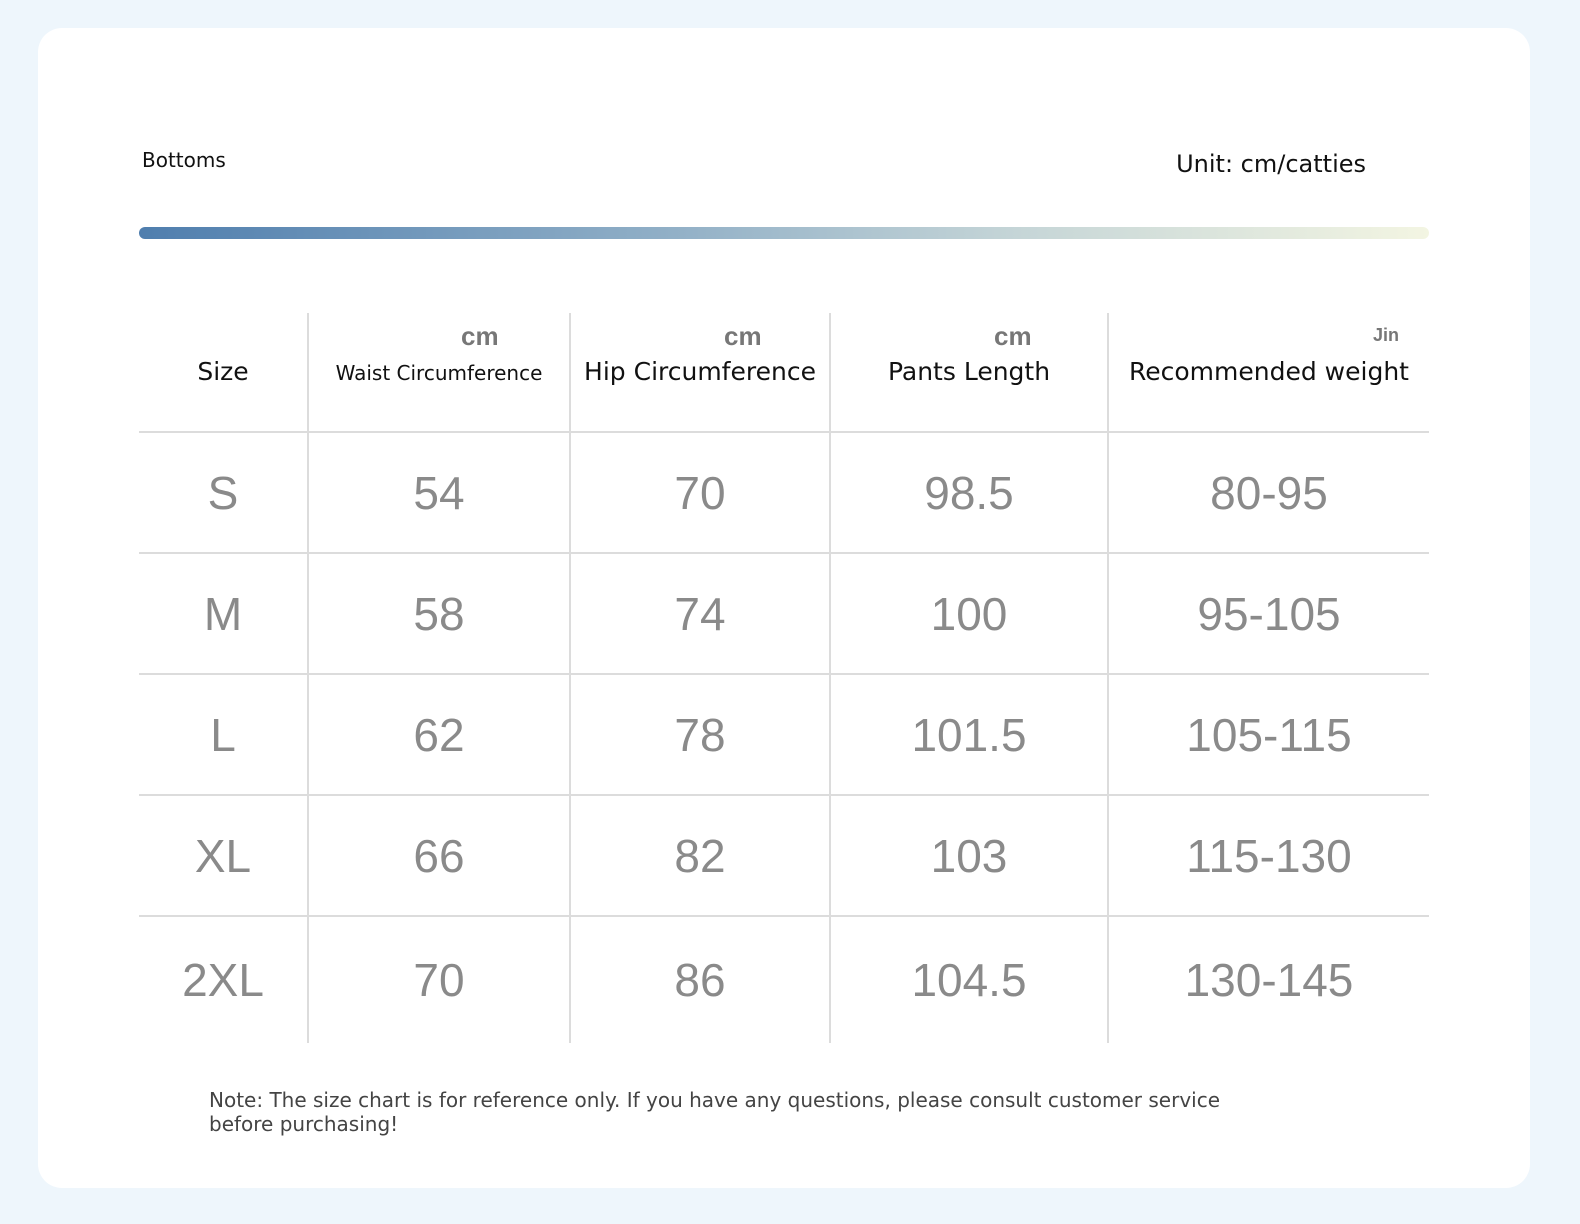 The image size is (1580, 1224). Describe the element at coordinates (699, 614) in the screenshot. I see `hip-cell: 74` at that location.